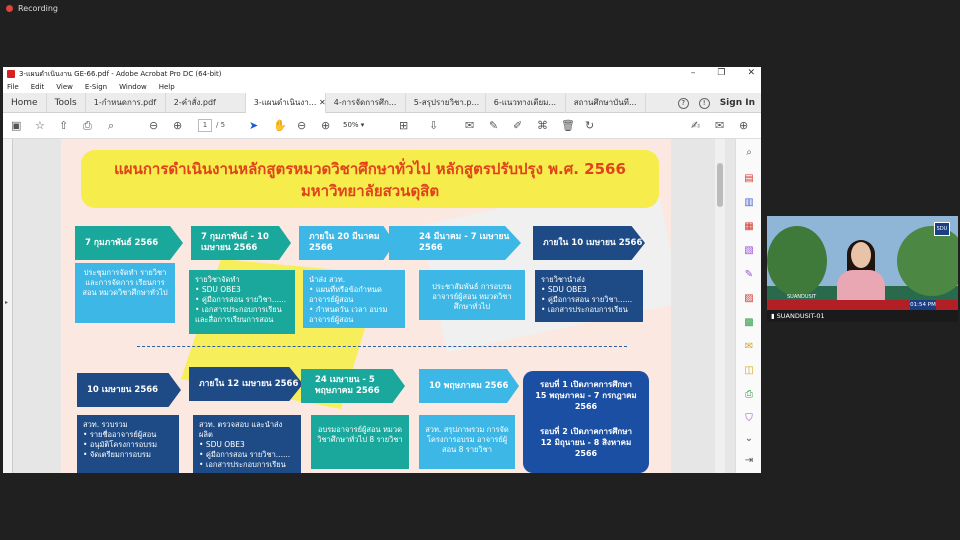 This screenshot has height=540, width=960. I want to click on step-arrow: 24 มีนาคม - 7 เมษายน 2566, so click(455, 243).